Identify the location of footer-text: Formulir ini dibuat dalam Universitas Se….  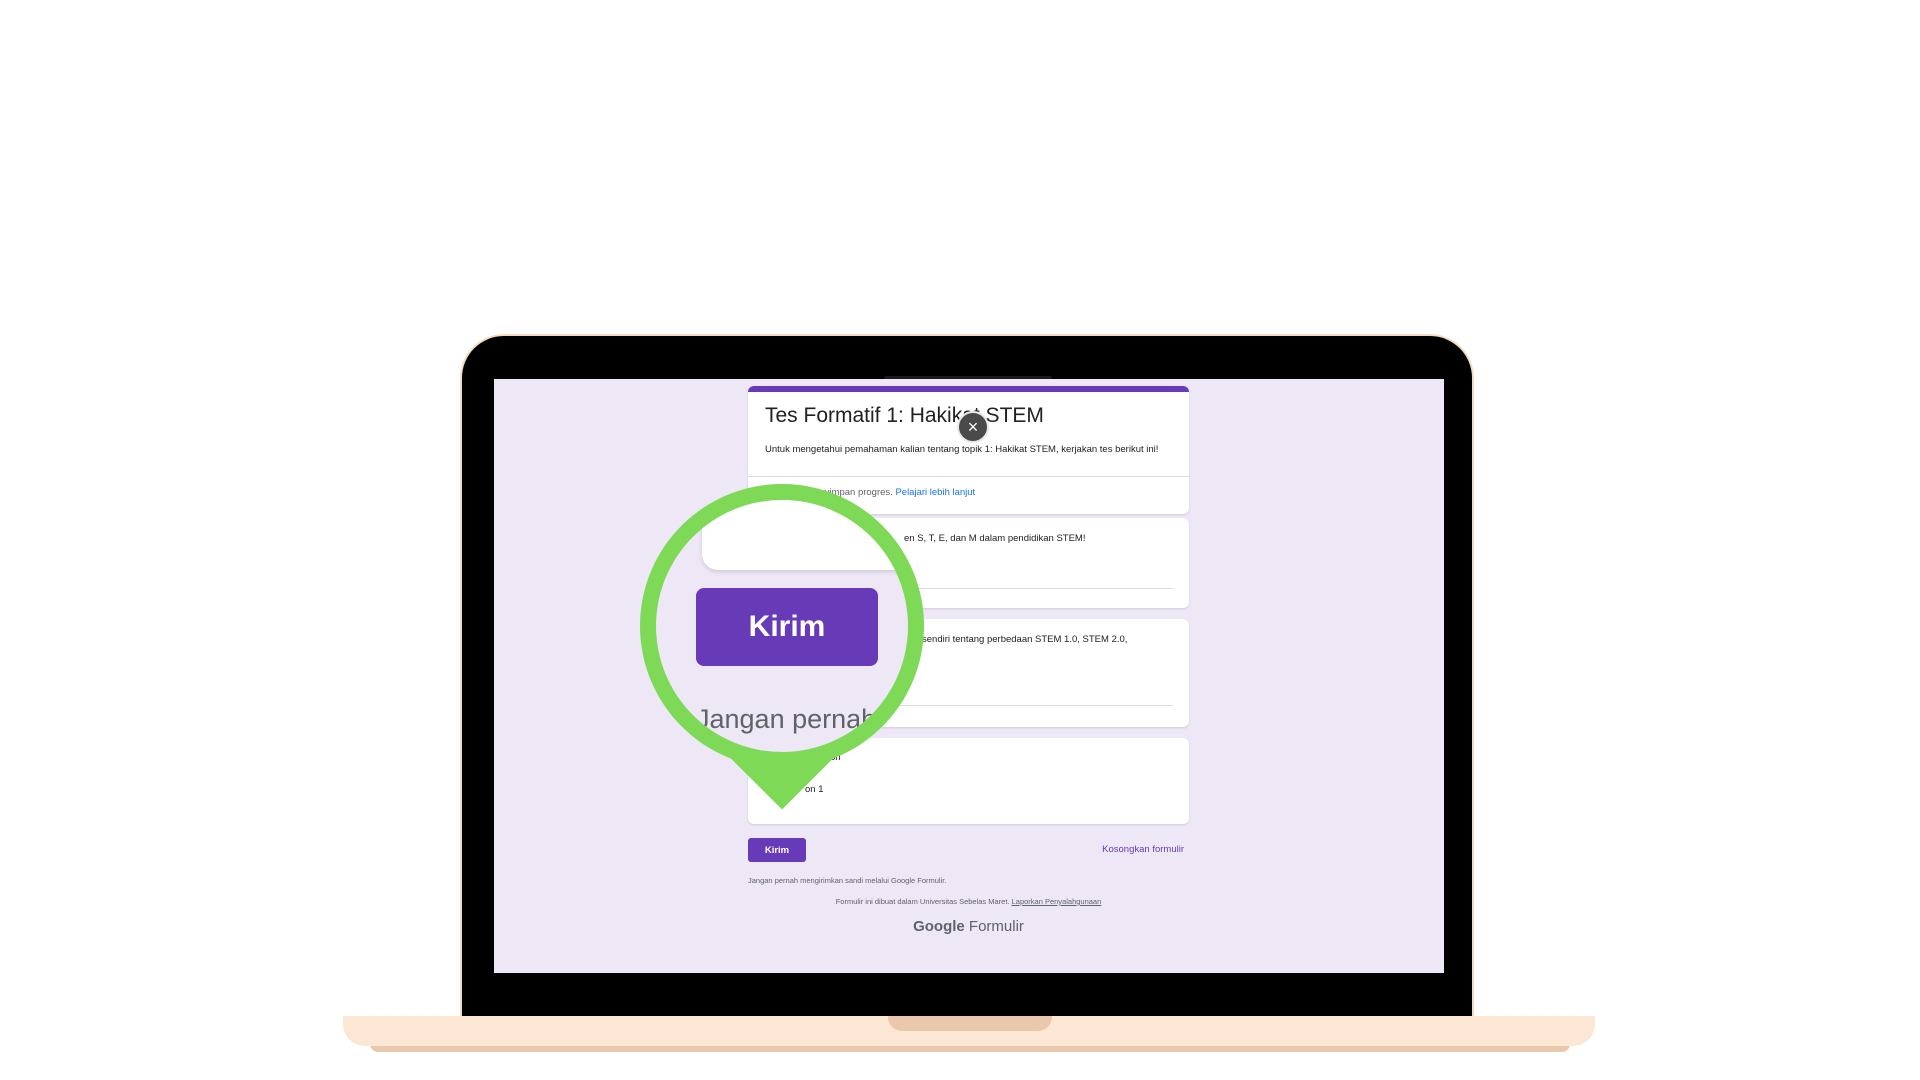
(923, 901).